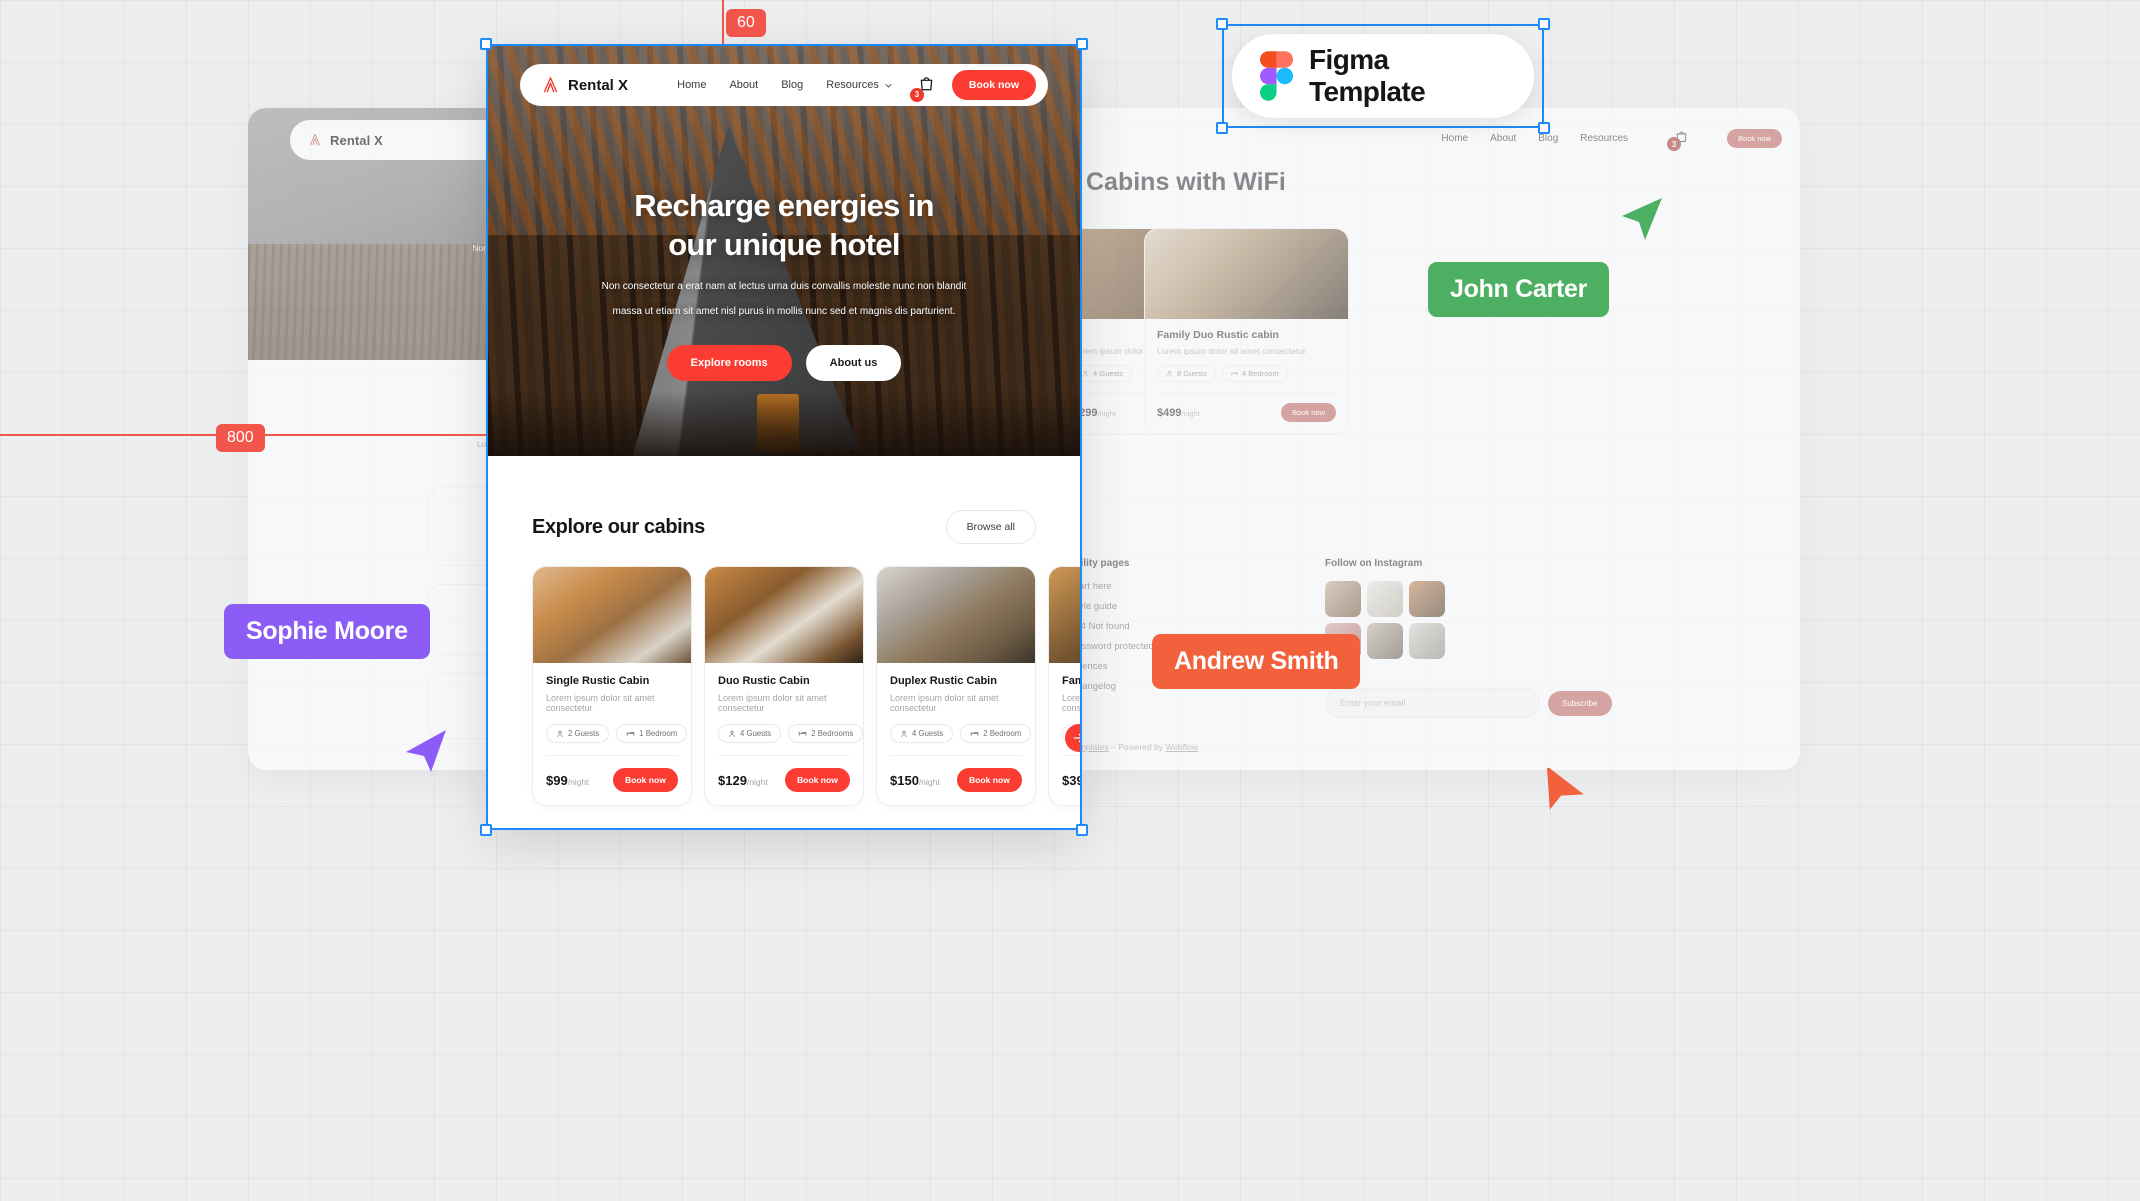  What do you see at coordinates (993, 85) in the screenshot?
I see `book-now-button: Book now` at bounding box center [993, 85].